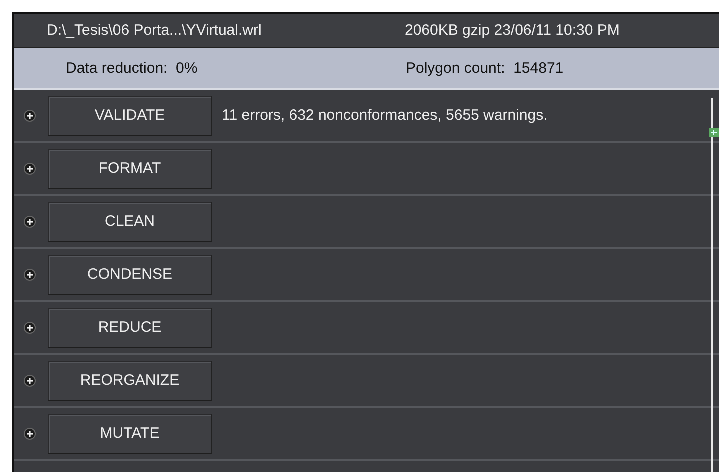  What do you see at coordinates (130, 116) in the screenshot?
I see `action-button: VALIDATE` at bounding box center [130, 116].